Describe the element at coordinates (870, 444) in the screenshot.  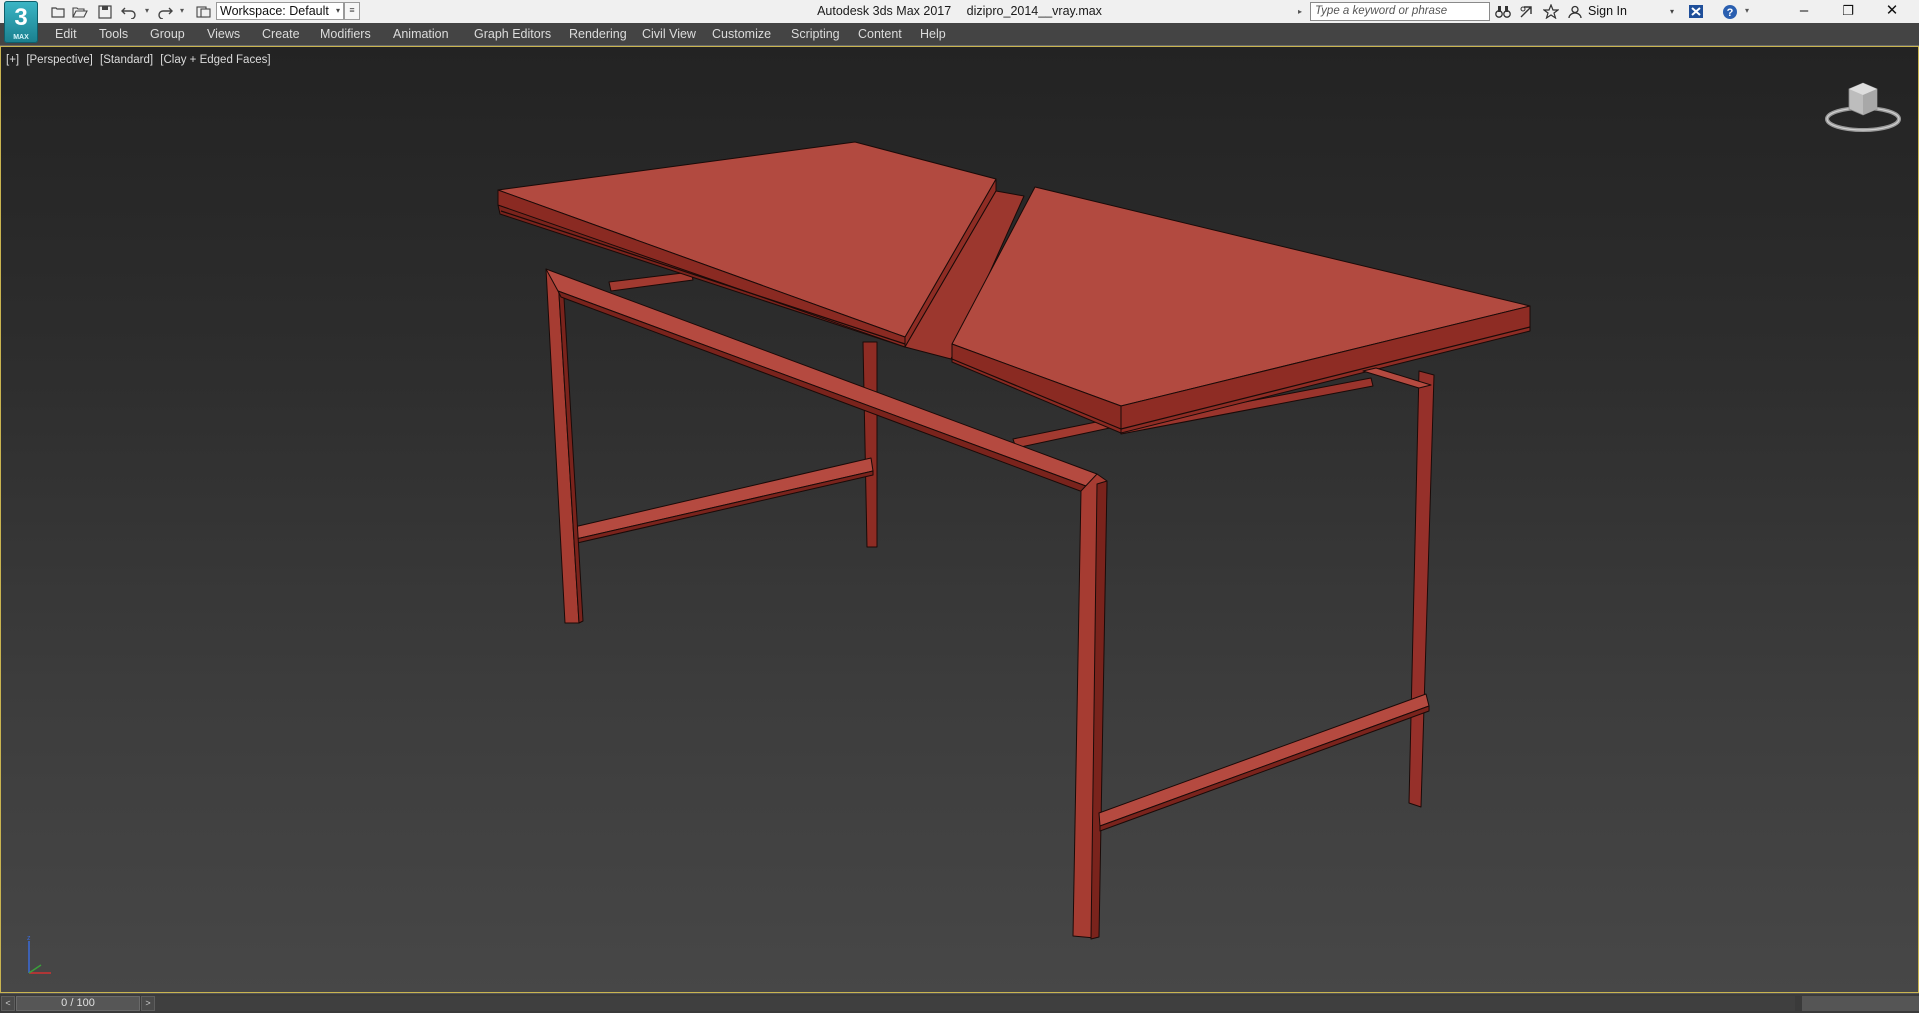
I see `back-left-leg` at that location.